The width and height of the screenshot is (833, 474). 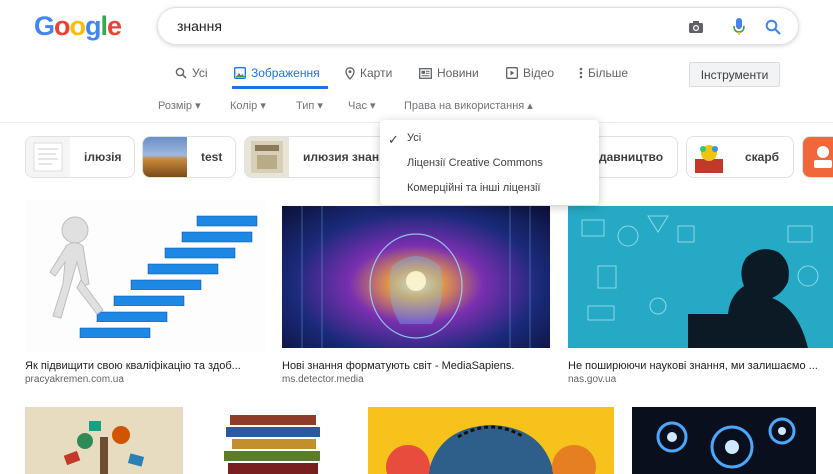 What do you see at coordinates (475, 163) in the screenshot?
I see `dropdown-item-creative-commons: Ліцензії Creative Commons` at bounding box center [475, 163].